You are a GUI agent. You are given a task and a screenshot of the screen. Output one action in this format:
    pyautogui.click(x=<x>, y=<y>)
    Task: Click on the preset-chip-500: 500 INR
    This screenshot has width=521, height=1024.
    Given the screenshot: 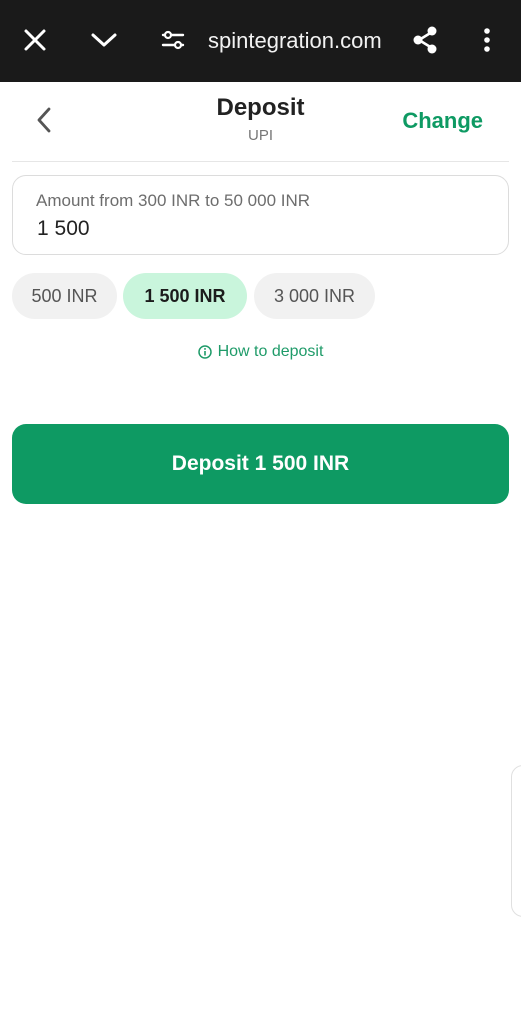 What is the action you would take?
    pyautogui.click(x=64, y=296)
    